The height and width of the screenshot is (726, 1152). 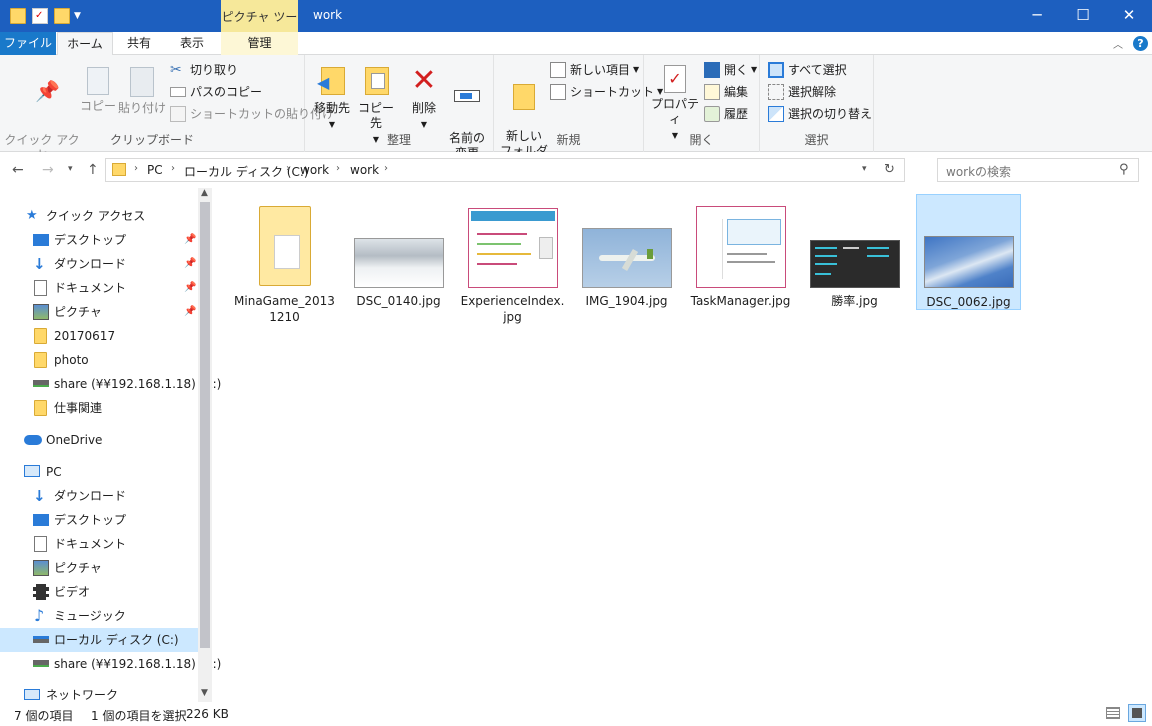 I want to click on customize-qat-icon: ▼, so click(x=77, y=16).